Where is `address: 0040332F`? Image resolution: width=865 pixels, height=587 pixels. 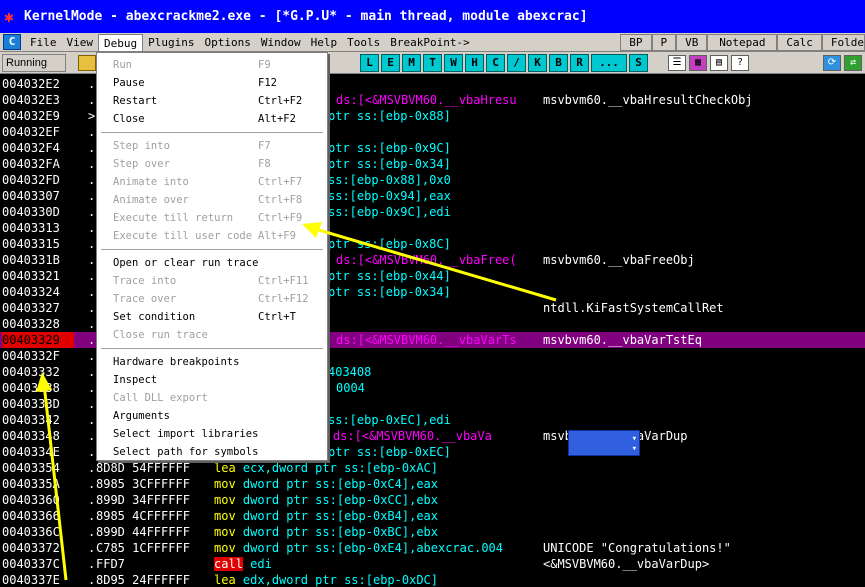 address: 0040332F is located at coordinates (38, 356).